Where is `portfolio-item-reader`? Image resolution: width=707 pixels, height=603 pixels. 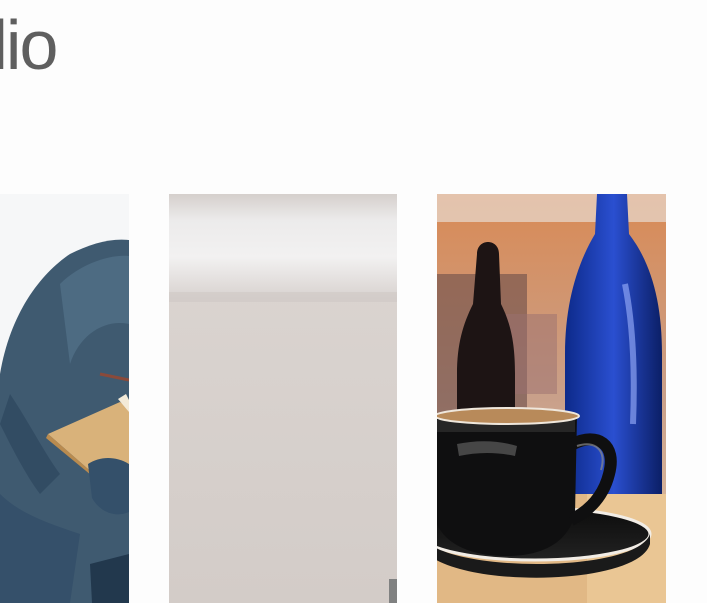
portfolio-item-reader is located at coordinates (64, 398).